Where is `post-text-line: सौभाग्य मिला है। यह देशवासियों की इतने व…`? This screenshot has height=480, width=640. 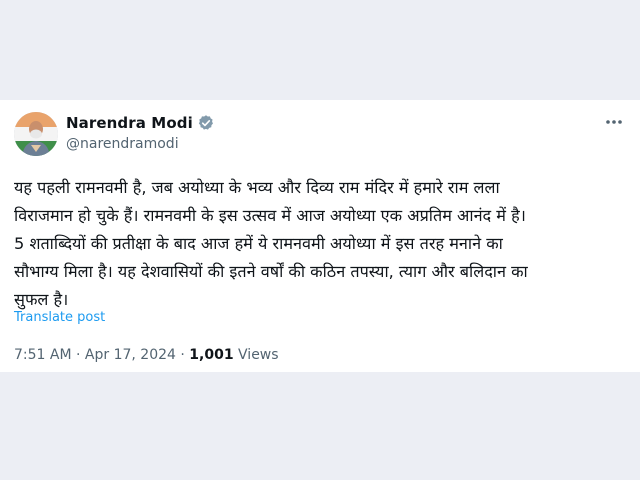
post-text-line: सौभाग्य मिला है। यह देशवासियों की इतने व… is located at coordinates (271, 271).